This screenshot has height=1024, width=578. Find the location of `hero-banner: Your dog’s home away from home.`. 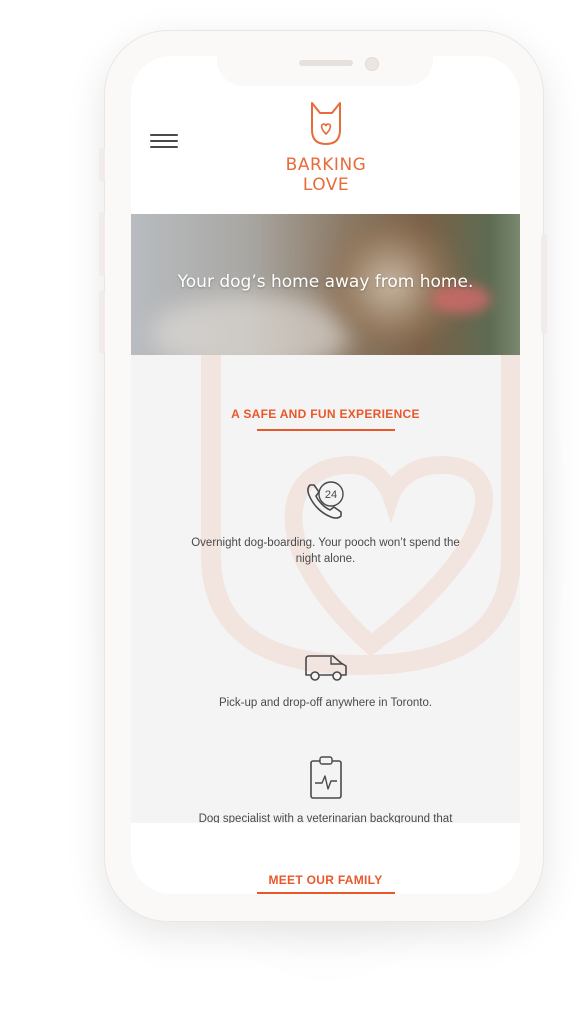

hero-banner: Your dog’s home away from home. is located at coordinates (325, 284).